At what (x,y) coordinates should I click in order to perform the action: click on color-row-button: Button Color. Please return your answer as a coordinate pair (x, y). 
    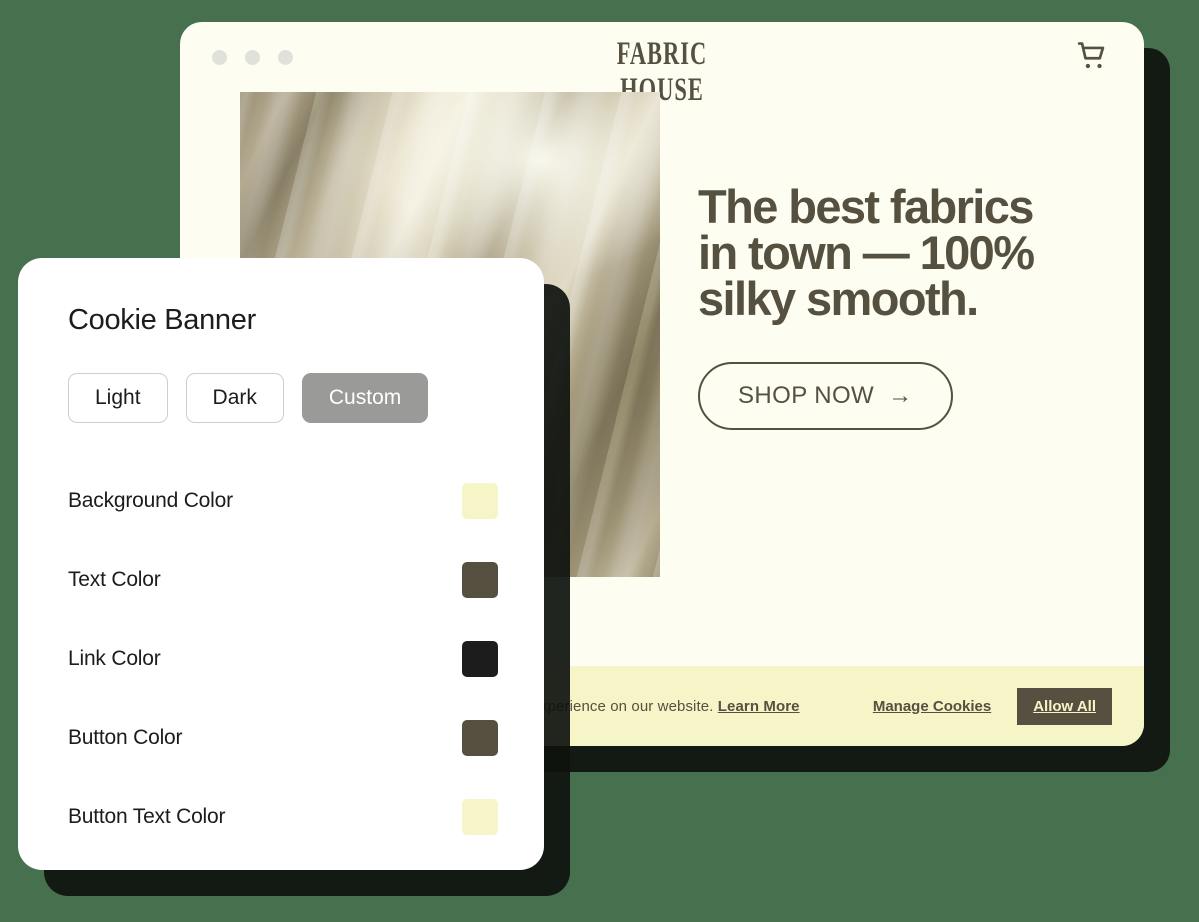
    Looking at the image, I should click on (283, 737).